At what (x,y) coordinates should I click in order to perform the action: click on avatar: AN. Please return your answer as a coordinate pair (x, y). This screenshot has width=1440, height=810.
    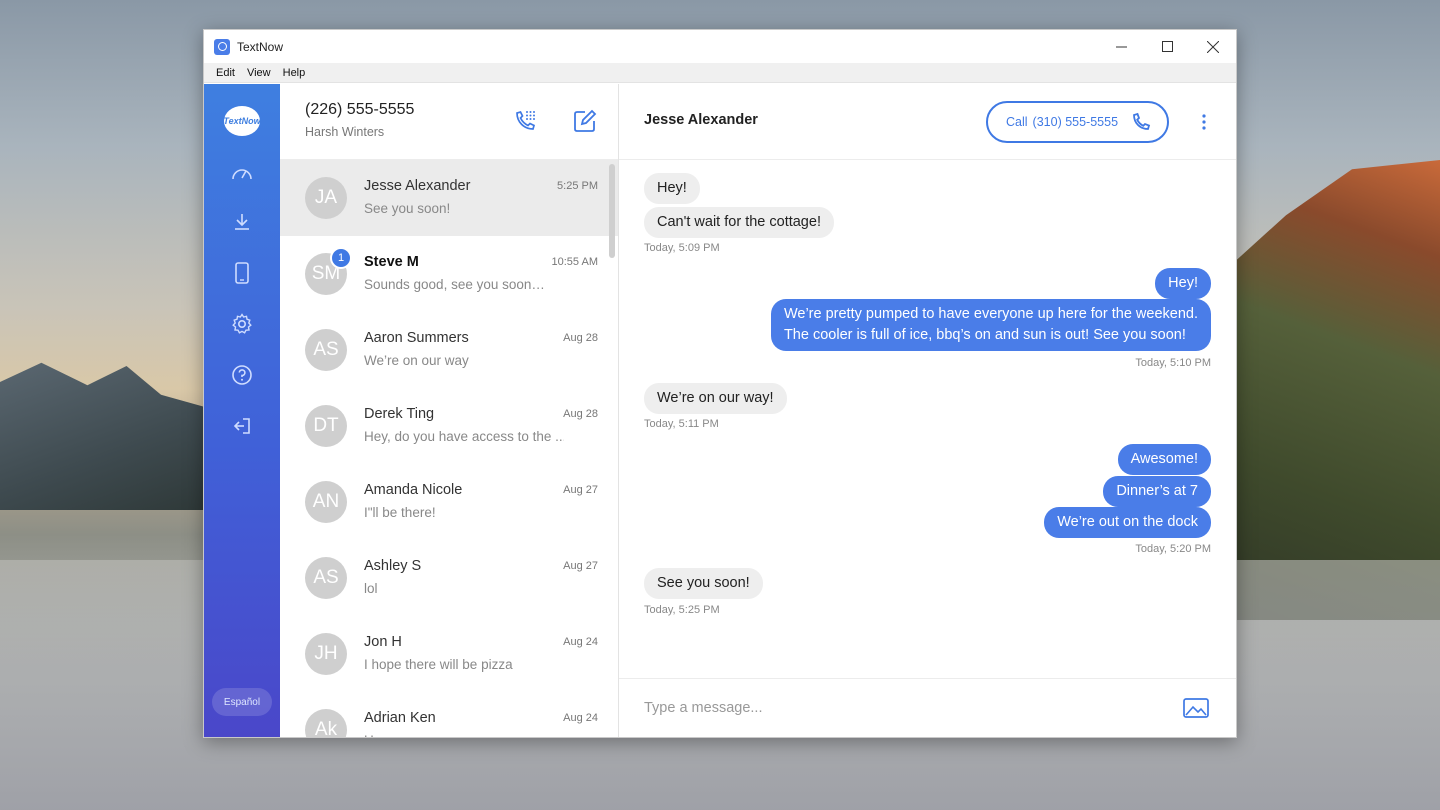
    Looking at the image, I should click on (326, 502).